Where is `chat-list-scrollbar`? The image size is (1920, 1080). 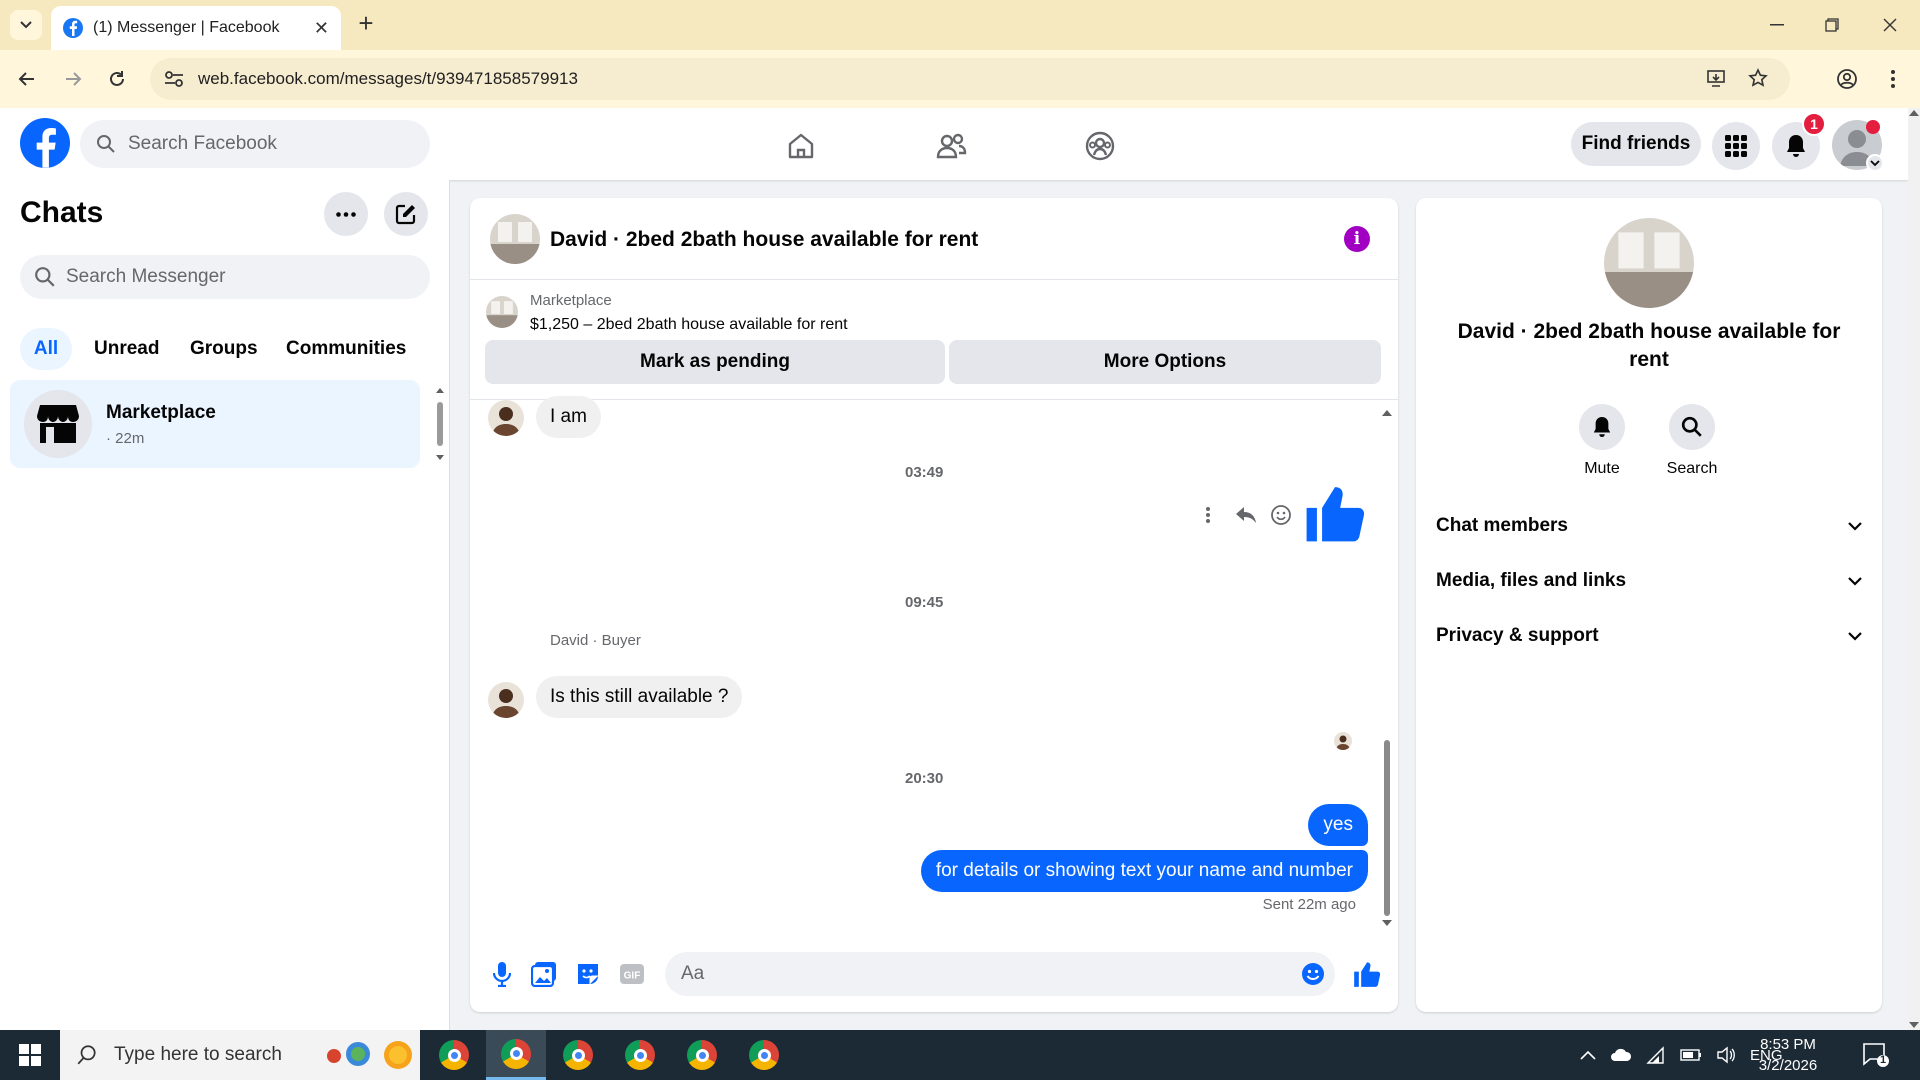
chat-list-scrollbar is located at coordinates (440, 424).